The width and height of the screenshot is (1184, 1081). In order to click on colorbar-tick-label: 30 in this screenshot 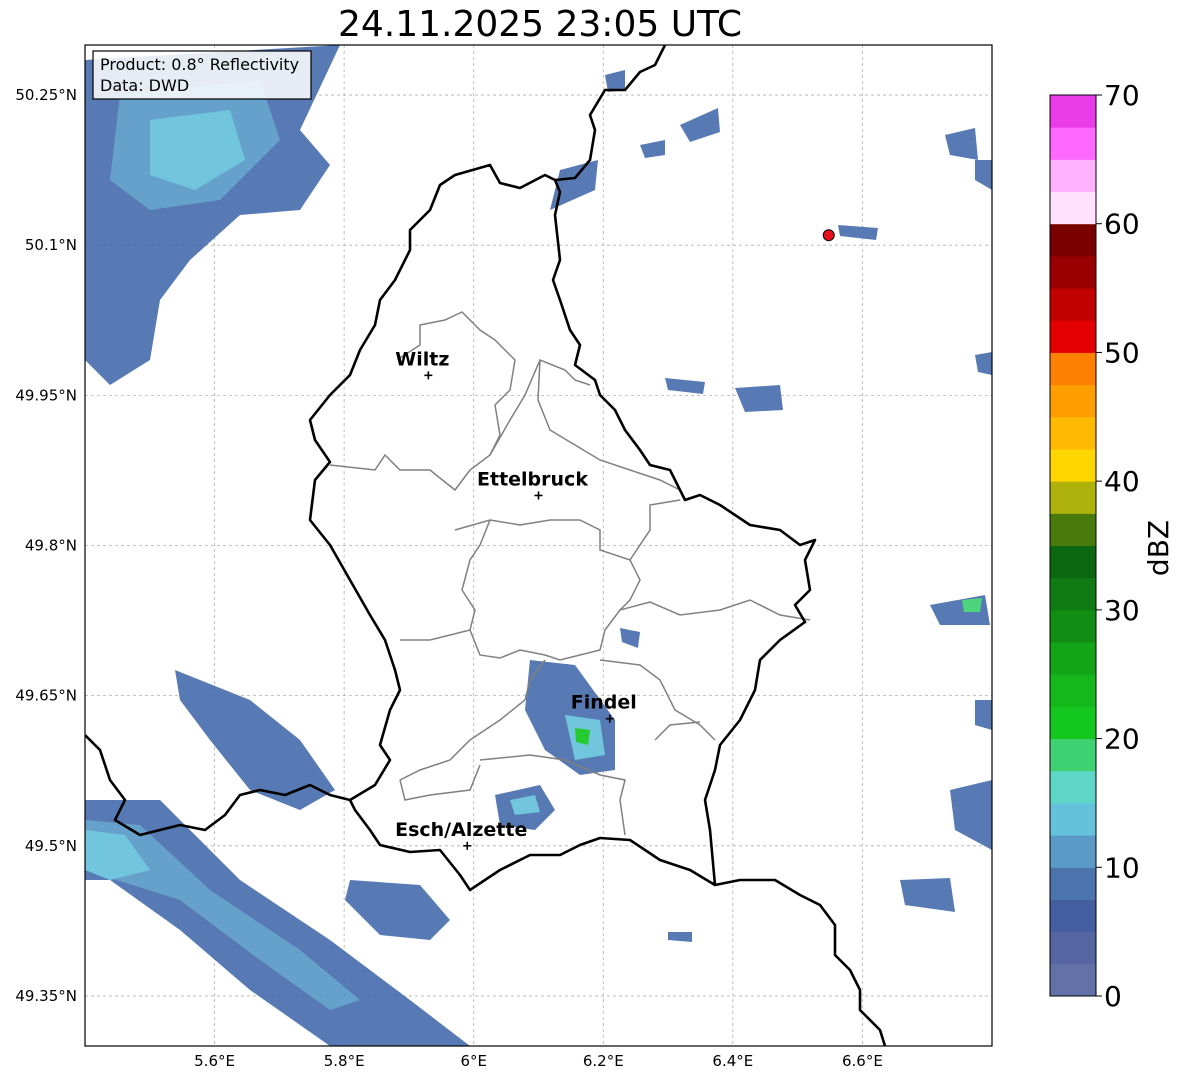, I will do `click(1122, 610)`.